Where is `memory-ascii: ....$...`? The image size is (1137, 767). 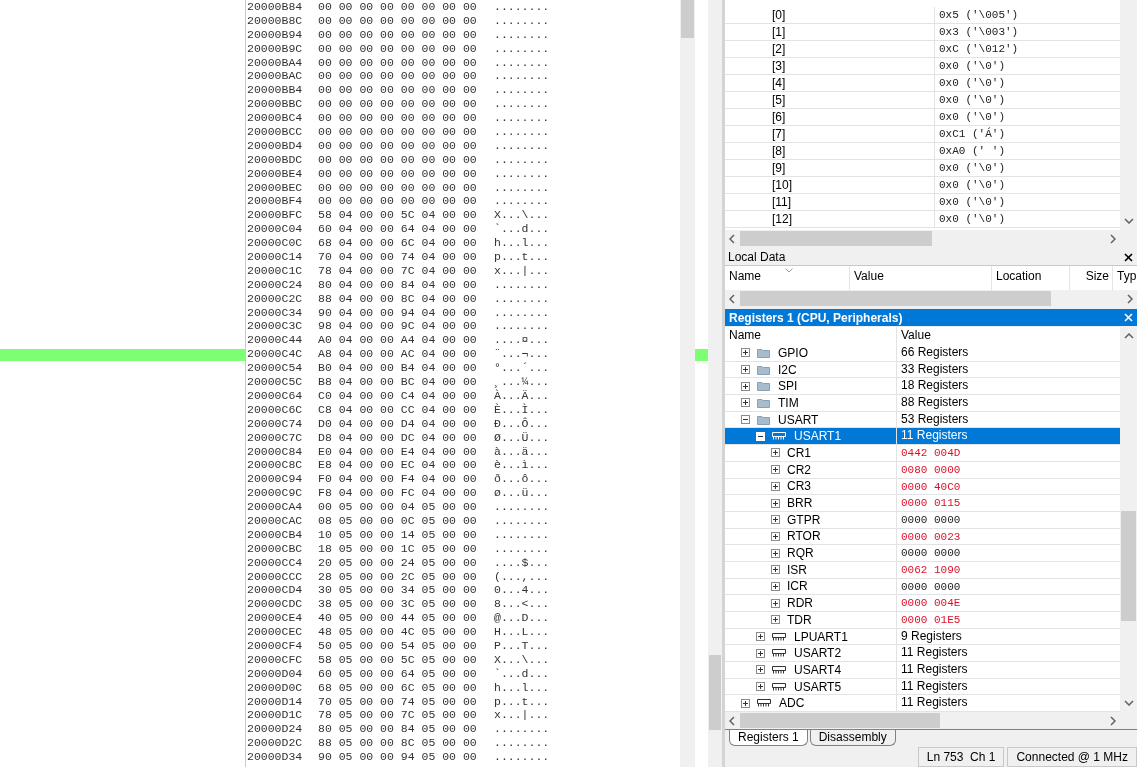 memory-ascii: ....$... is located at coordinates (522, 562).